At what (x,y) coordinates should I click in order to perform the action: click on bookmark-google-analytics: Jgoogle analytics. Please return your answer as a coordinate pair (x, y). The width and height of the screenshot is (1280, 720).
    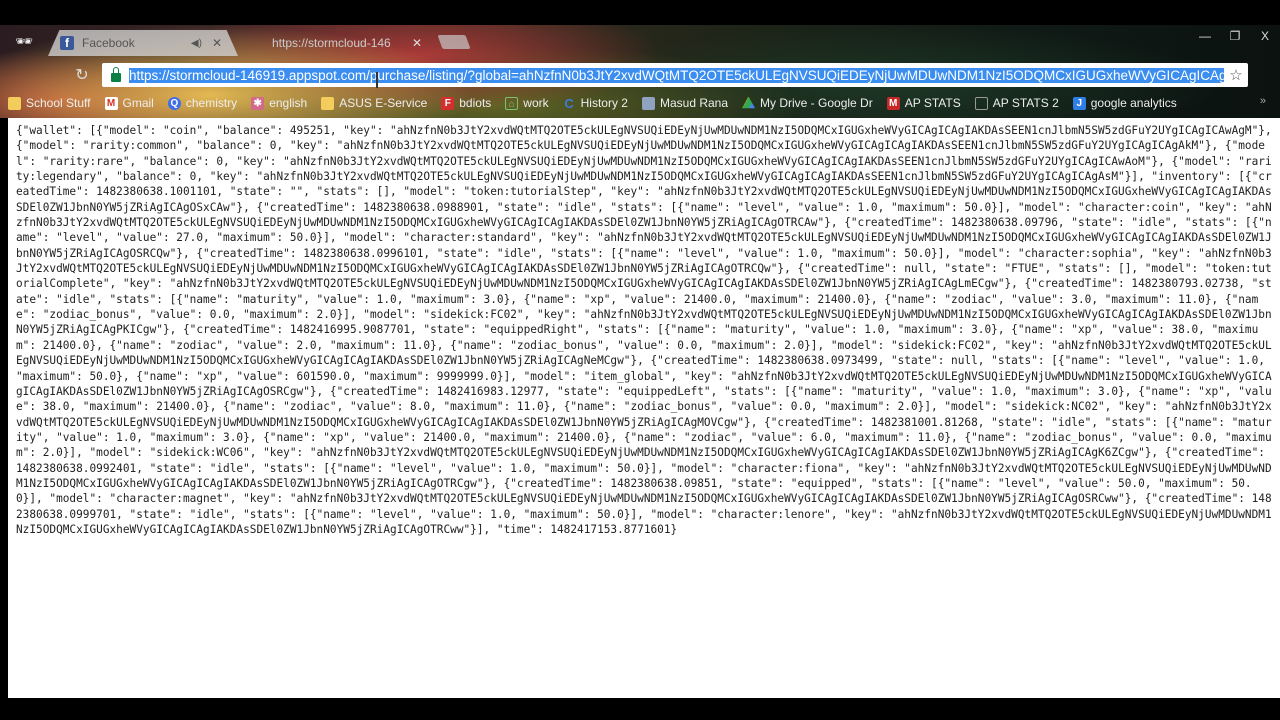
    Looking at the image, I should click on (1124, 103).